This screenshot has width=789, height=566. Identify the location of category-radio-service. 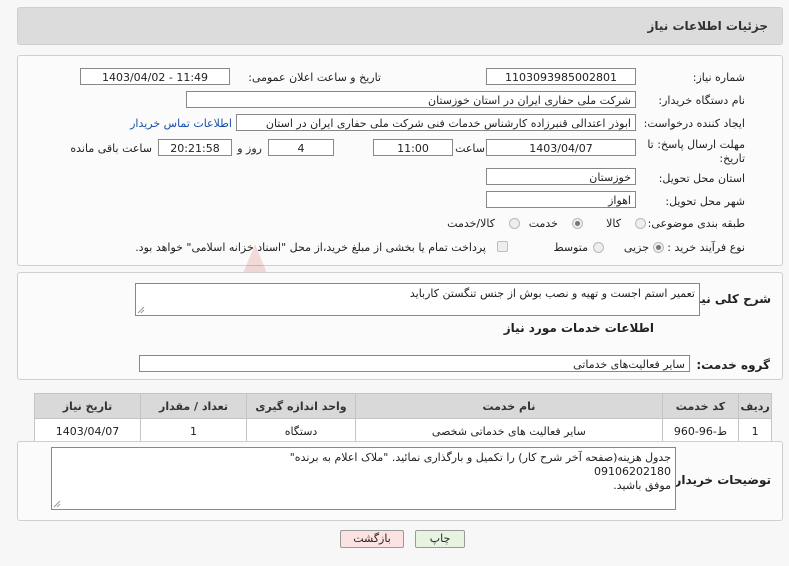
(577, 223).